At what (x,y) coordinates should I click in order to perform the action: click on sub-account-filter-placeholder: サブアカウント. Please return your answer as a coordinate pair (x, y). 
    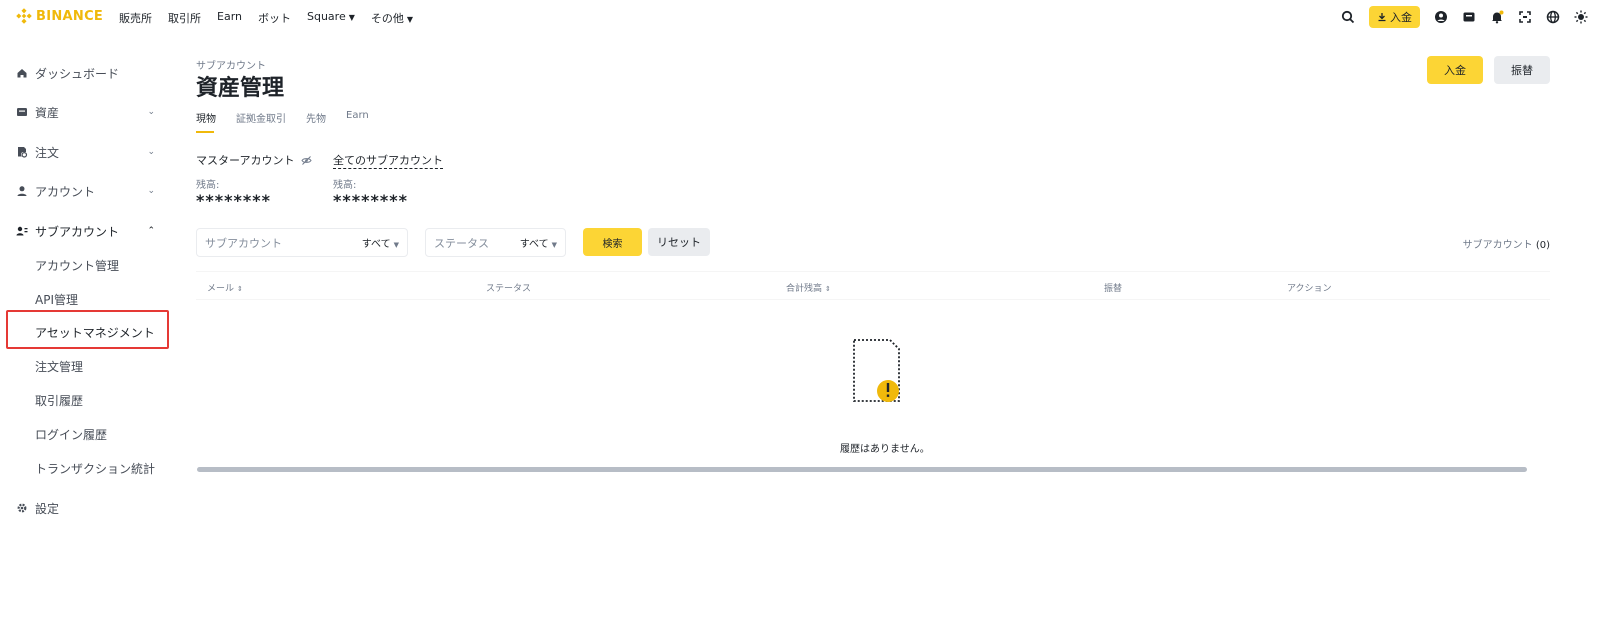
    Looking at the image, I should click on (243, 243).